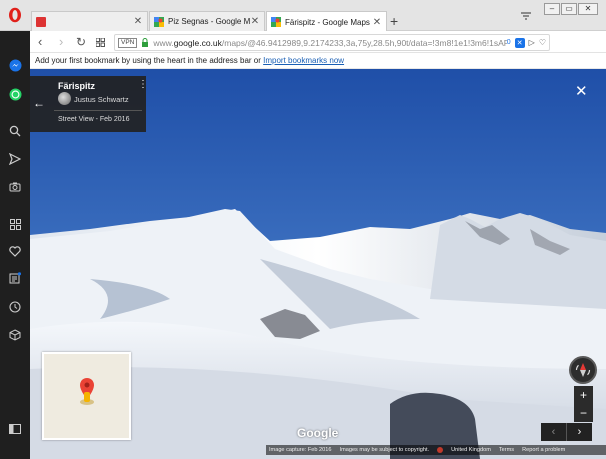 This screenshot has width=606, height=459. Describe the element at coordinates (318, 433) in the screenshot. I see `google-logo: Google` at that location.